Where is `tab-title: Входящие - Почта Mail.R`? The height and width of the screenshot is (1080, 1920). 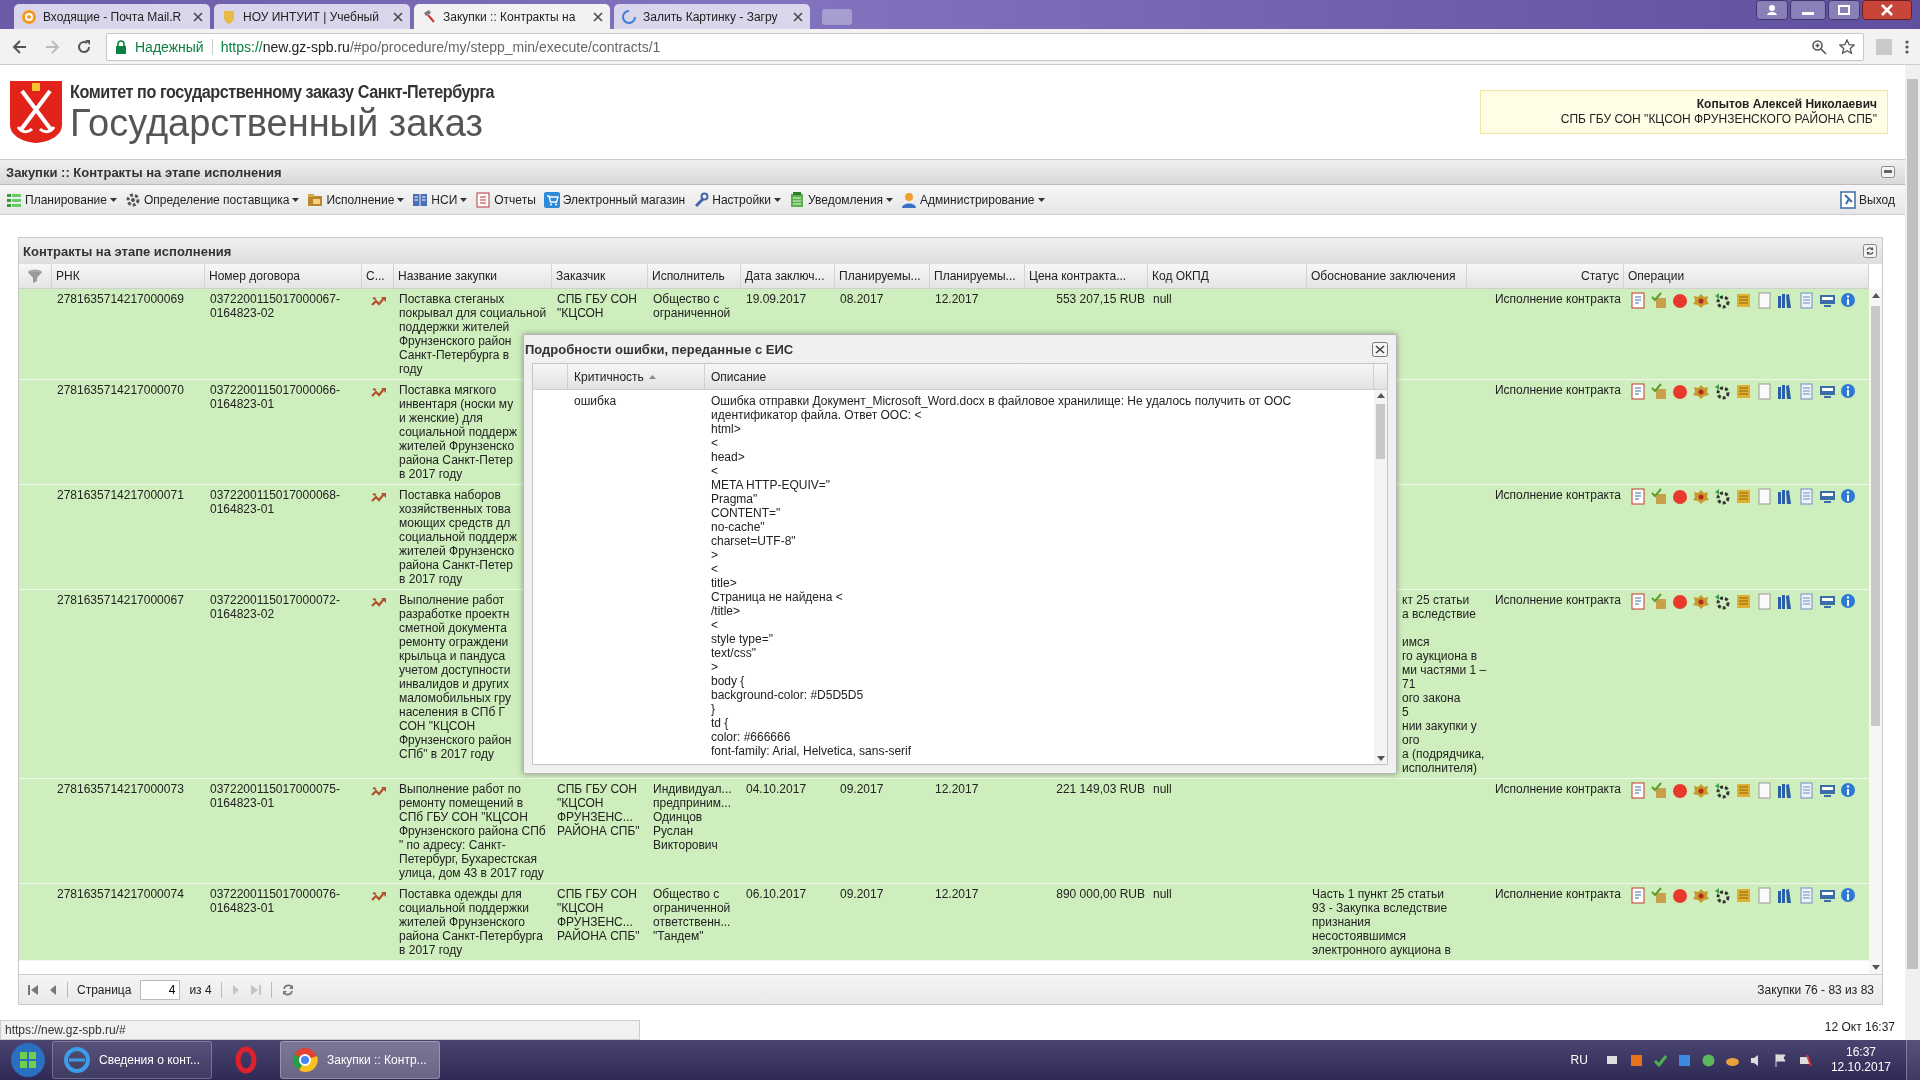 tab-title: Входящие - Почта Mail.R is located at coordinates (113, 16).